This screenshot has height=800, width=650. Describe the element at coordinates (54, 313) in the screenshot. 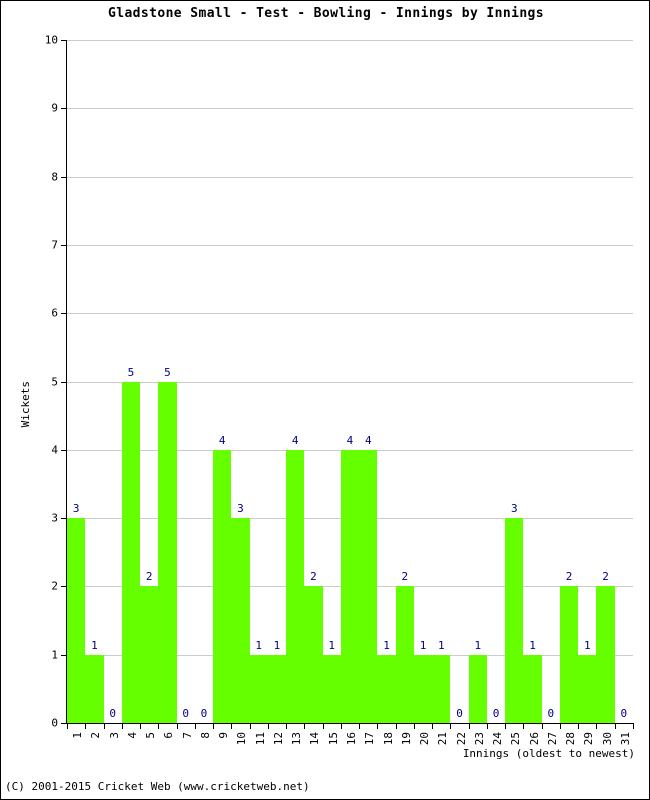

I see `y-axis-tick-label: 6` at that location.